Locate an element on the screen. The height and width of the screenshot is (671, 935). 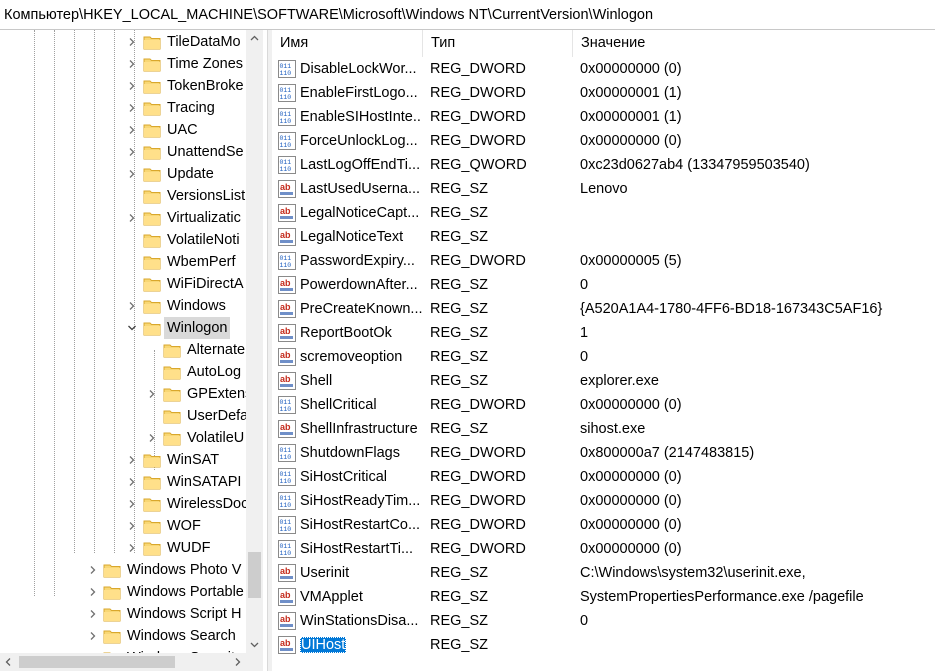
scroll-up-arrow-icon is located at coordinates (254, 38).